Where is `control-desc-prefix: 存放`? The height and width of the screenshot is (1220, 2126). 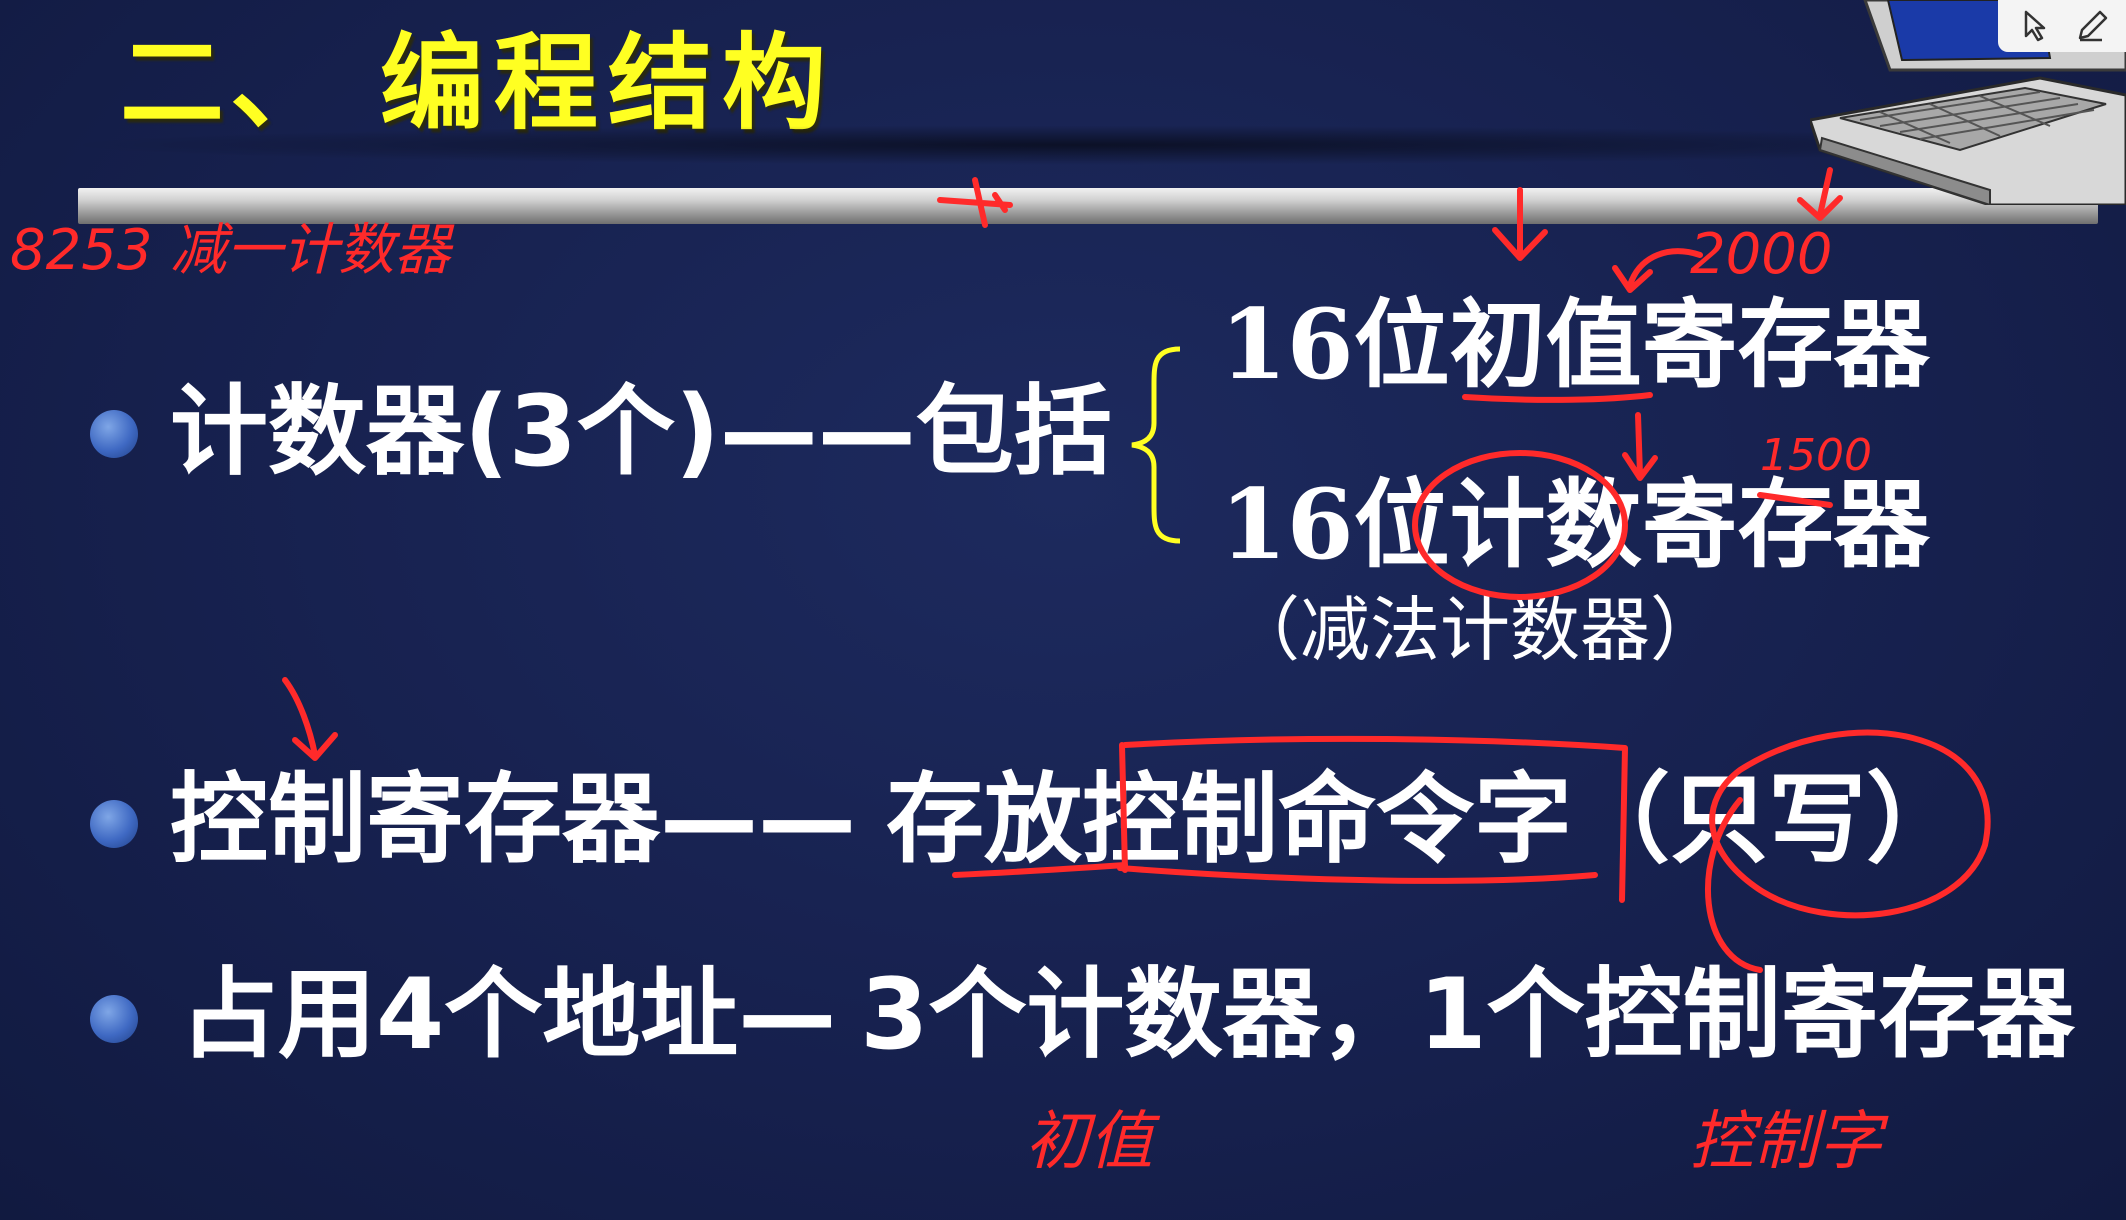
control-desc-prefix: 存放 is located at coordinates (984, 820).